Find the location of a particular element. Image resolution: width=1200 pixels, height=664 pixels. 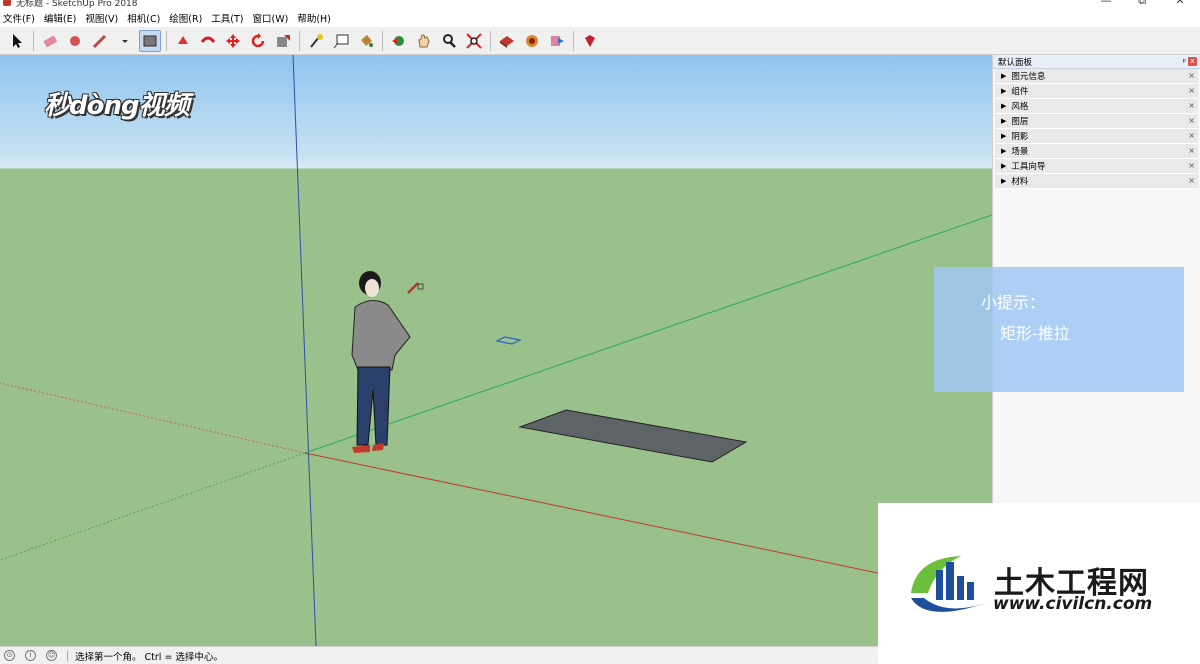

scale-icon is located at coordinates (283, 40).